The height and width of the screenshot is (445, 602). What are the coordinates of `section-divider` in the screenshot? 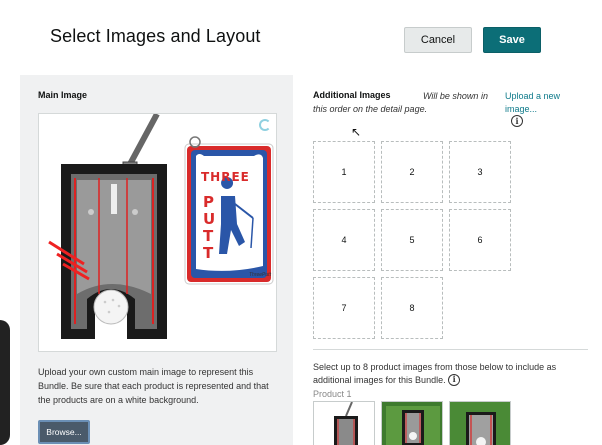 It's located at (450, 349).